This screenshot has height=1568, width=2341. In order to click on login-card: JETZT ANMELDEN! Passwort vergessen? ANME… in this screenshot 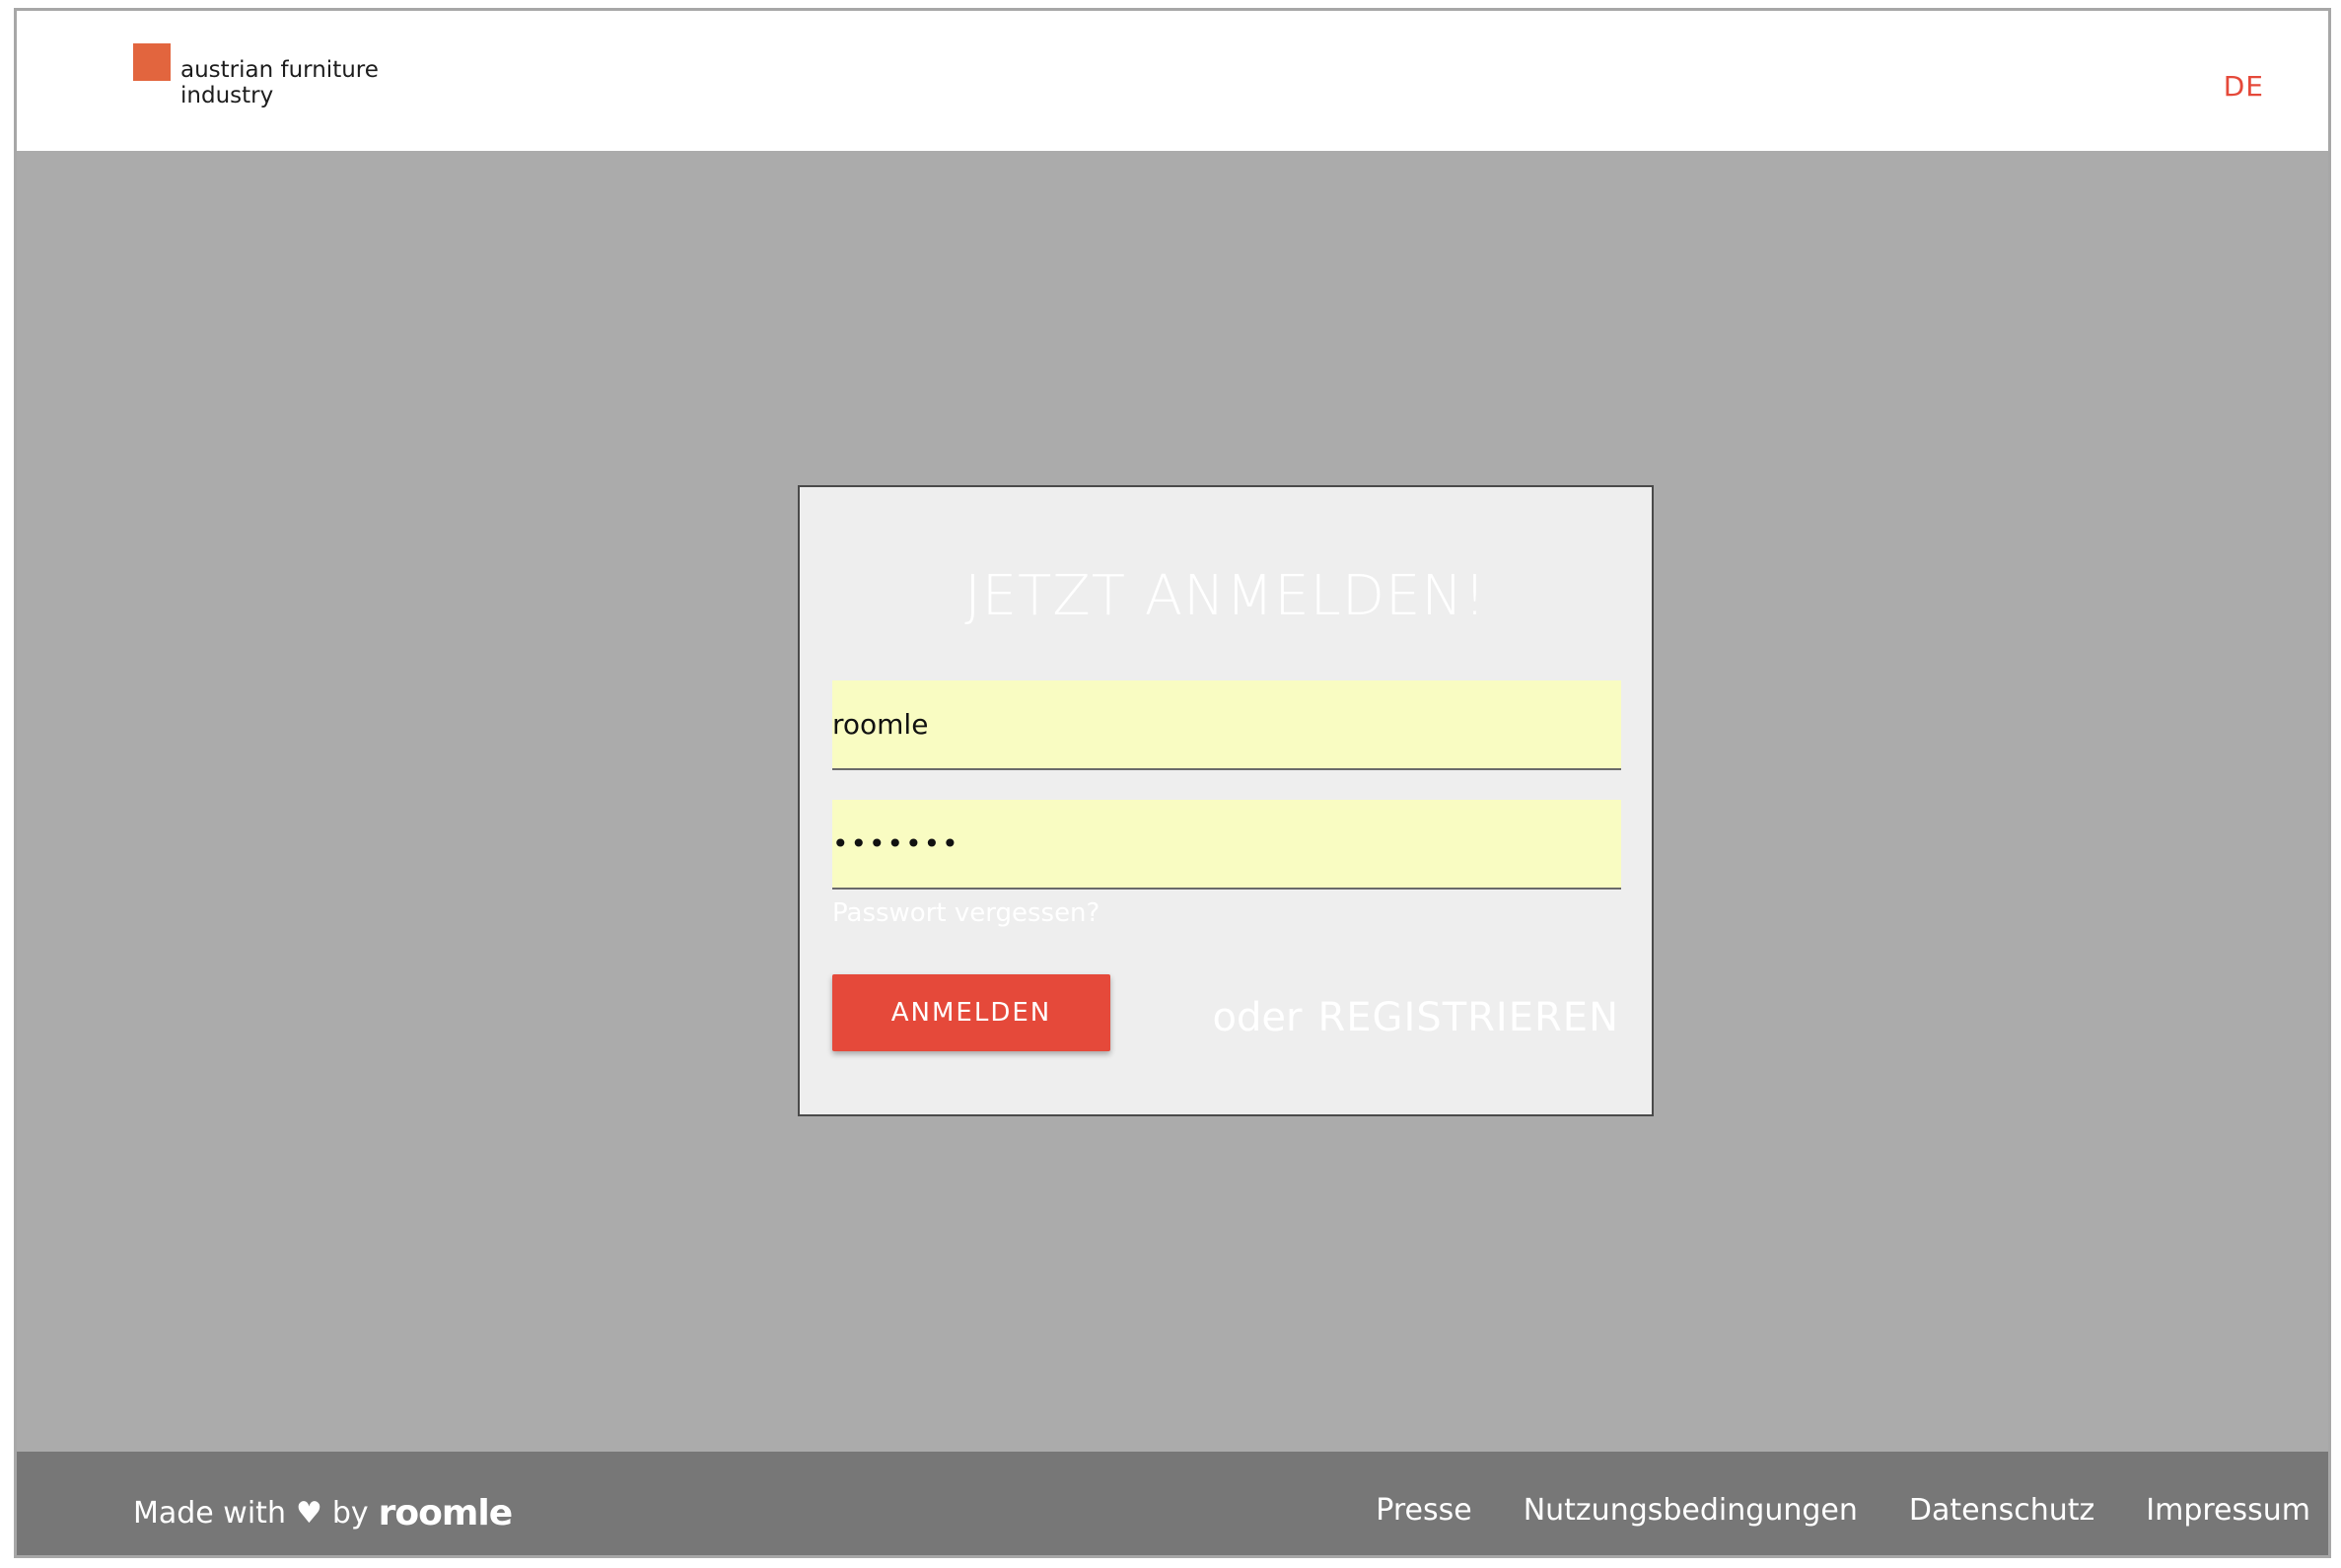, I will do `click(1226, 800)`.